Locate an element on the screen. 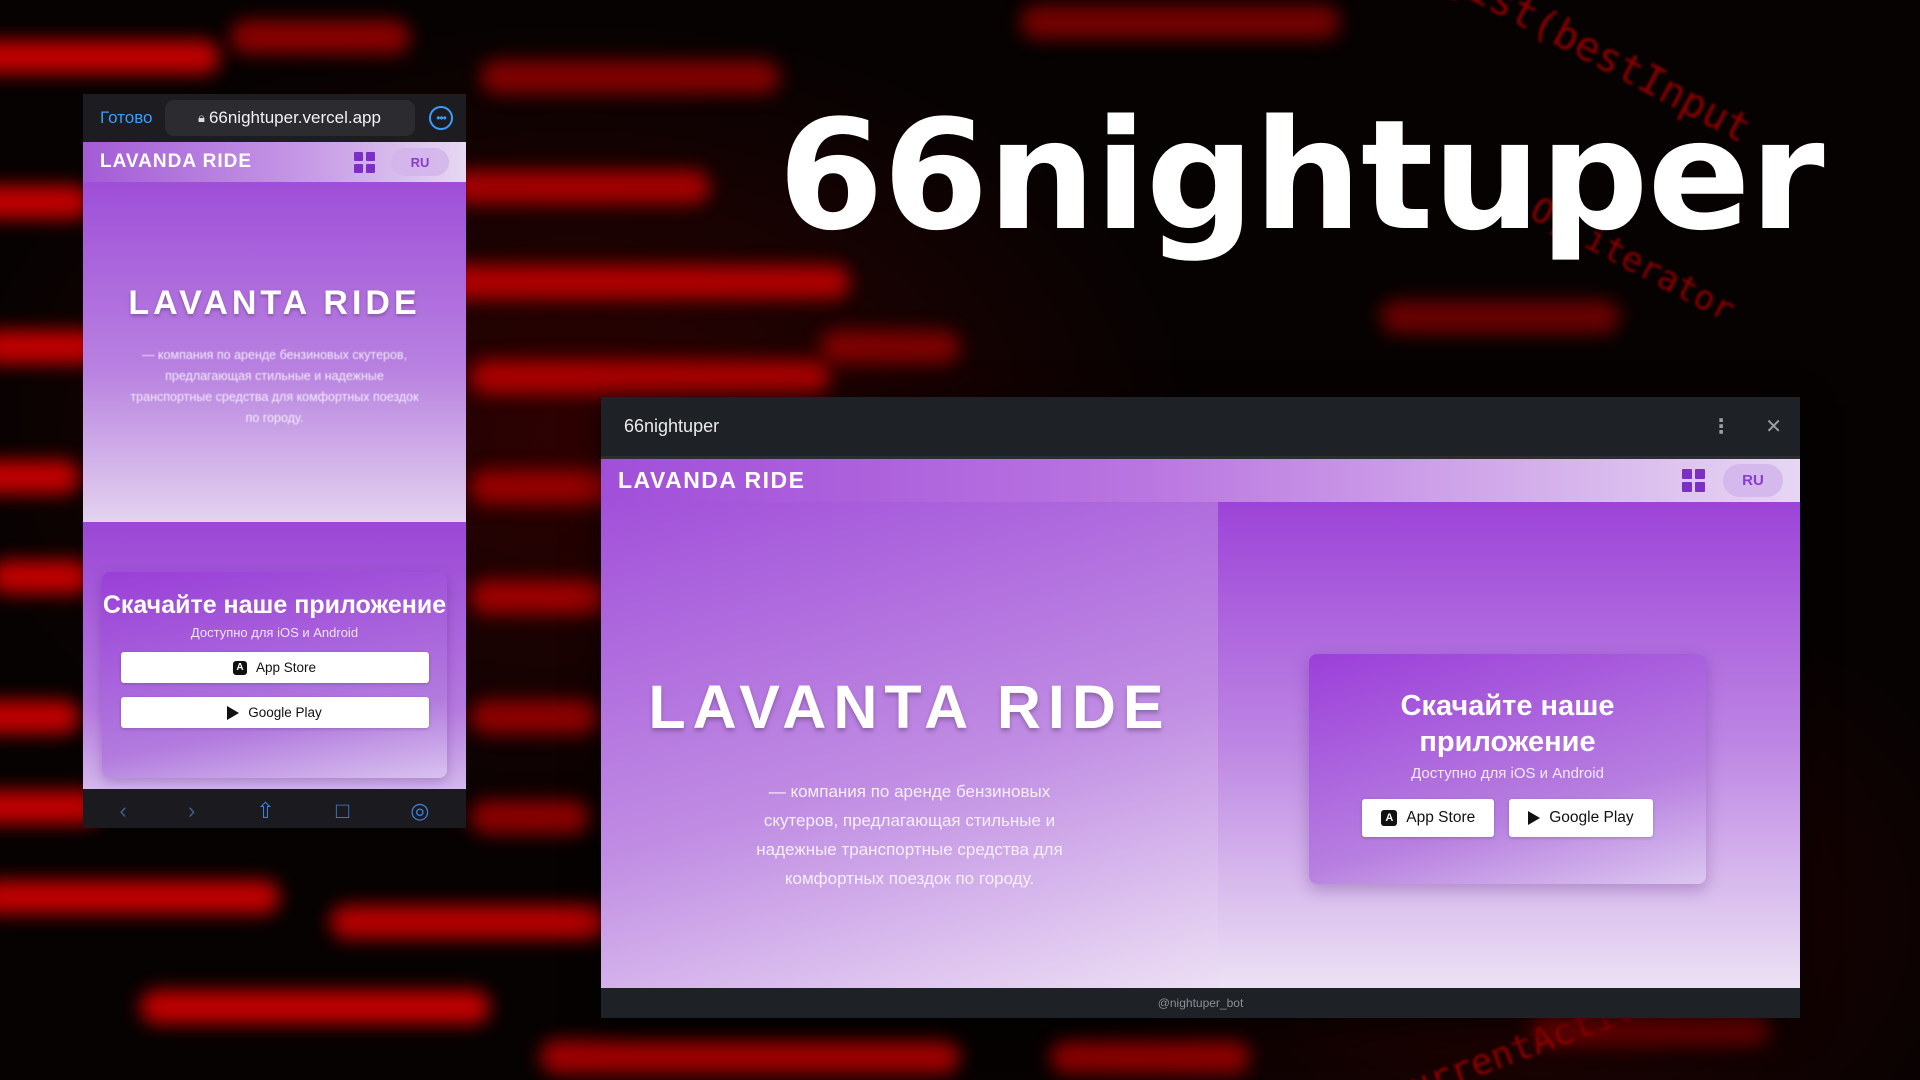  bookmarks-icon: □ is located at coordinates (342, 810).